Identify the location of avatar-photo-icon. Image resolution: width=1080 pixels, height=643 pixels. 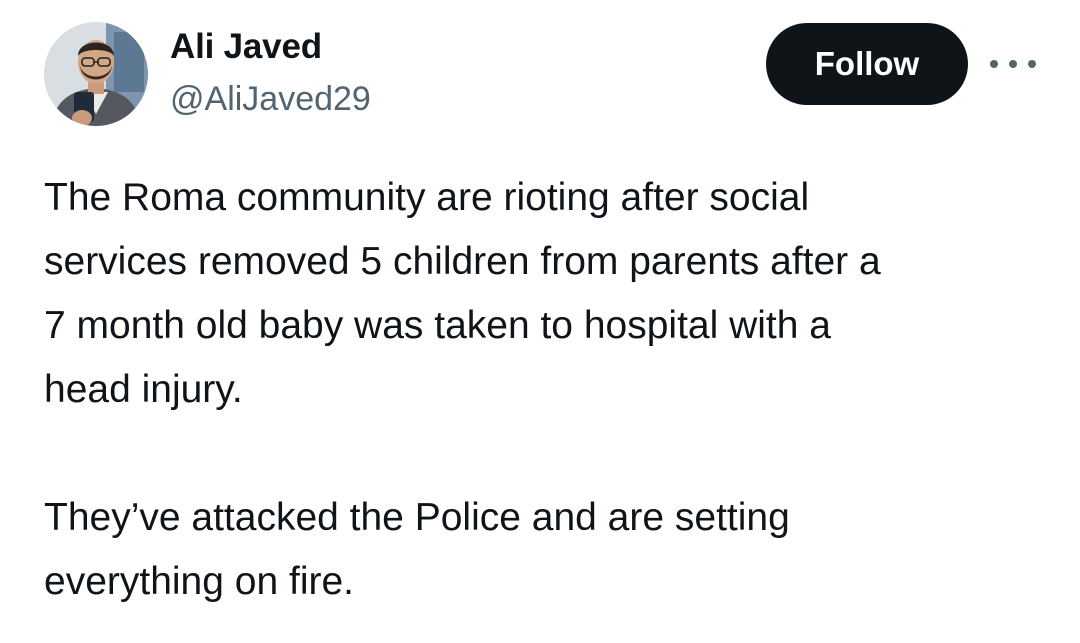
(96, 74).